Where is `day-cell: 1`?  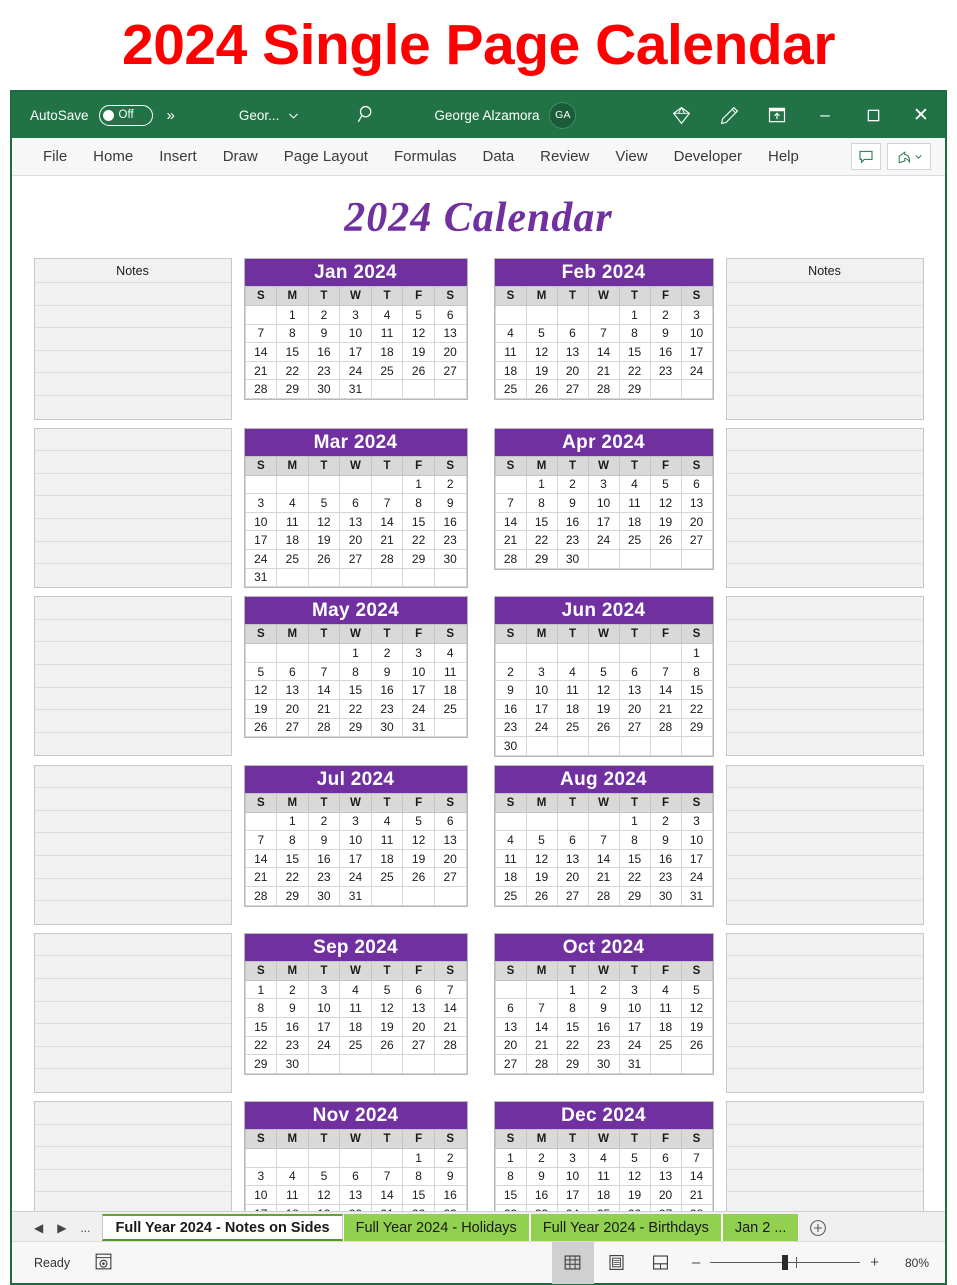 day-cell: 1 is located at coordinates (355, 653).